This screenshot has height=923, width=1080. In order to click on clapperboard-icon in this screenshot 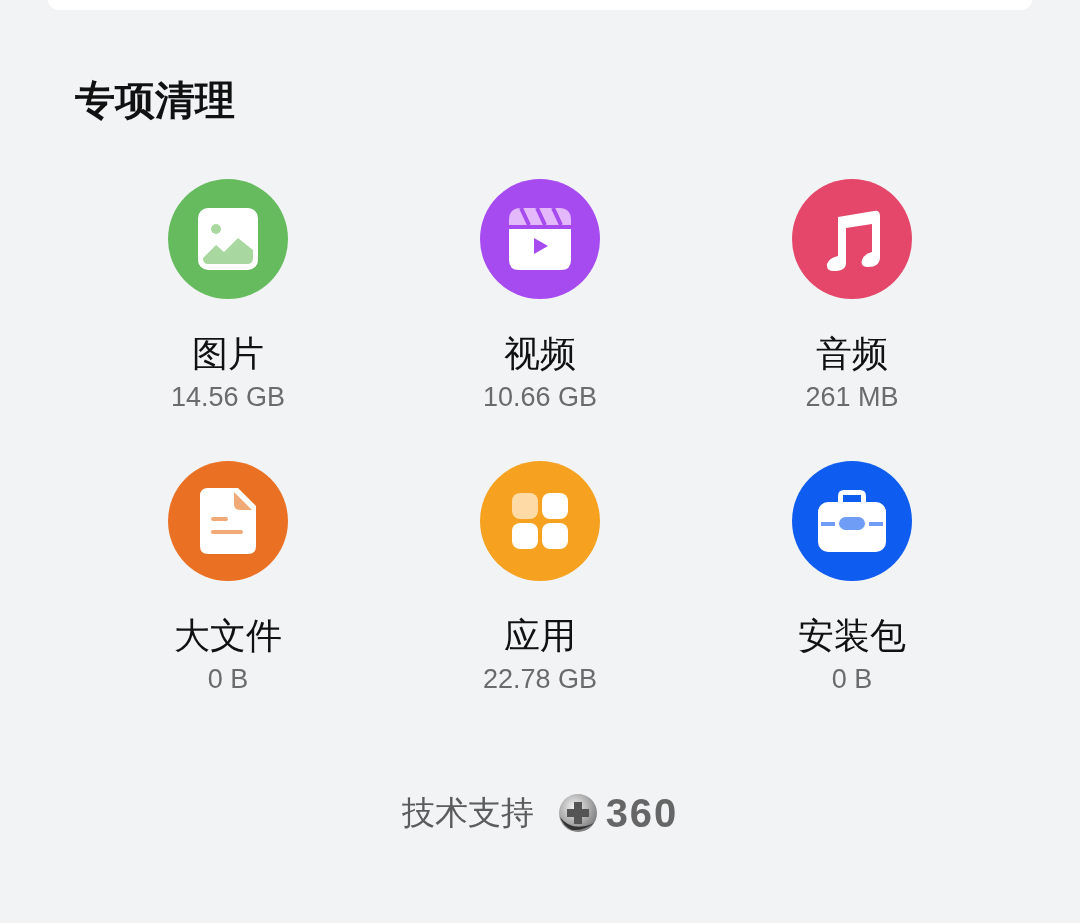, I will do `click(540, 239)`.